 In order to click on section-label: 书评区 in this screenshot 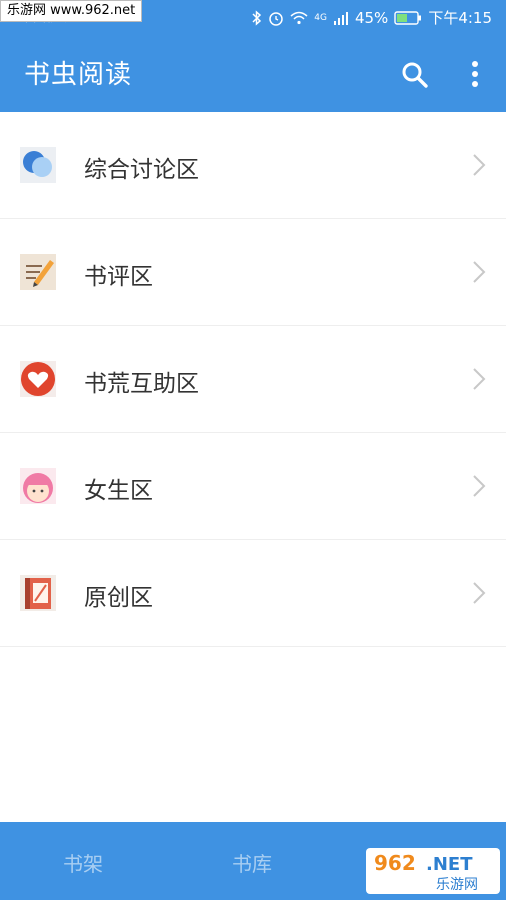, I will do `click(118, 277)`.